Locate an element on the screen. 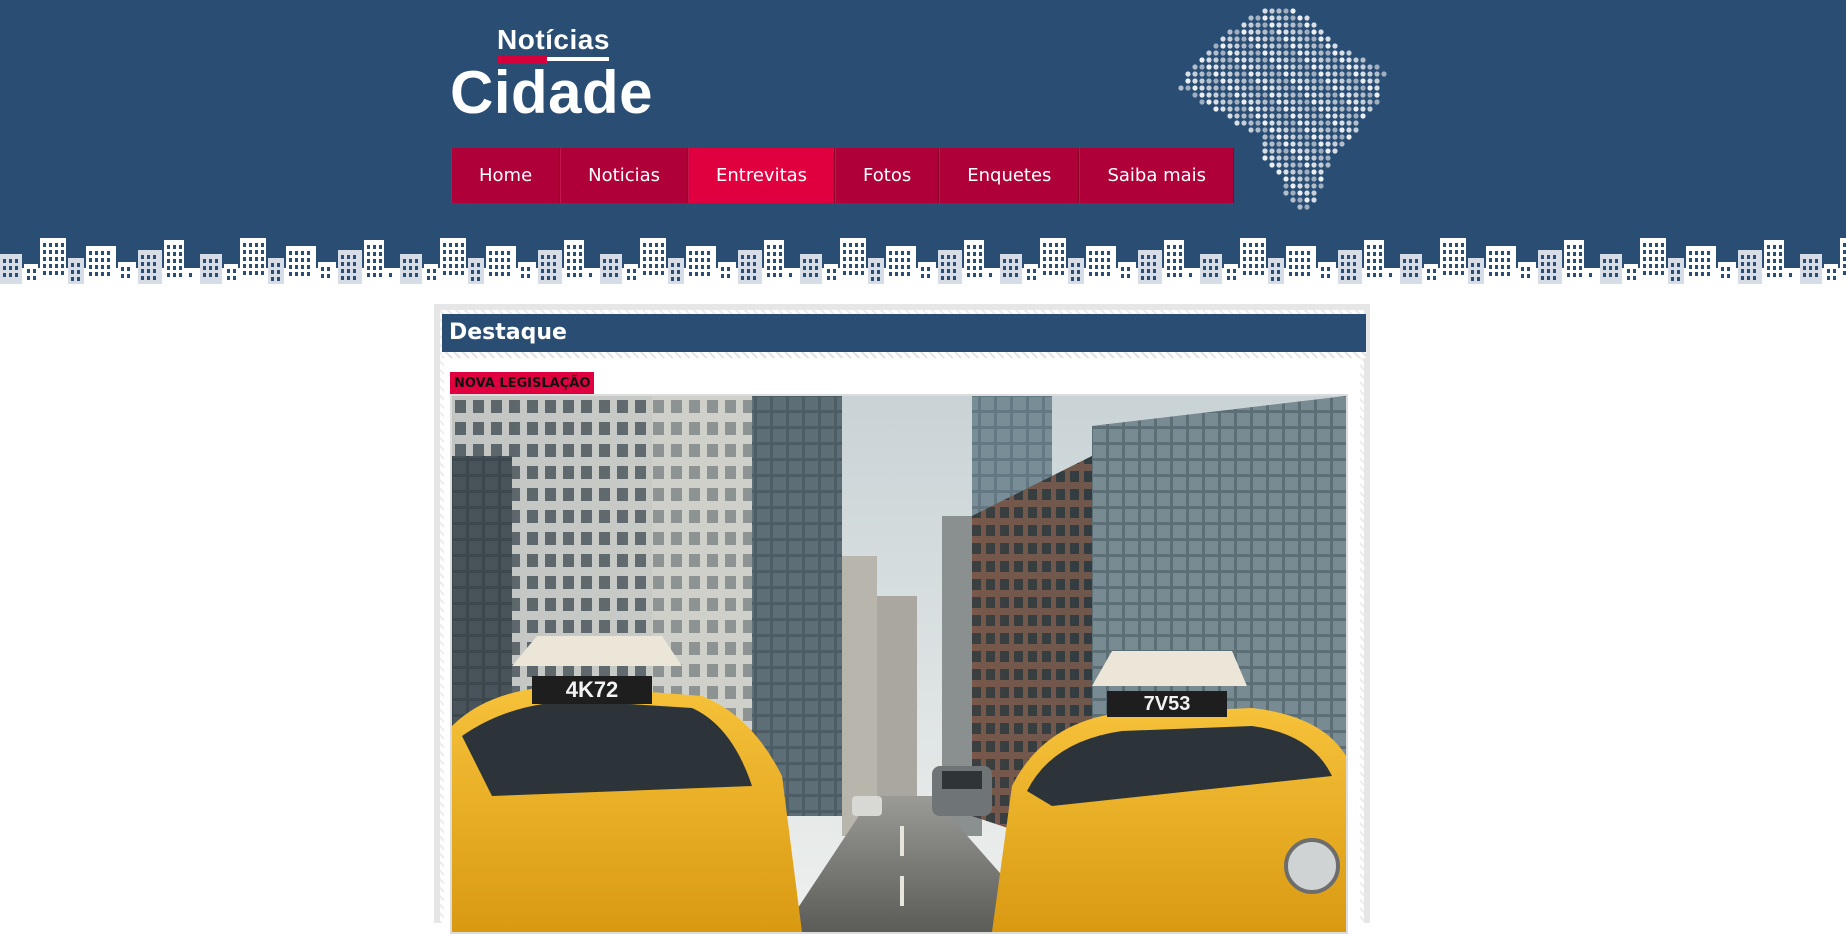 This screenshot has height=934, width=1846. category-tag: NOVA LEGISLAÇÃO is located at coordinates (522, 383).